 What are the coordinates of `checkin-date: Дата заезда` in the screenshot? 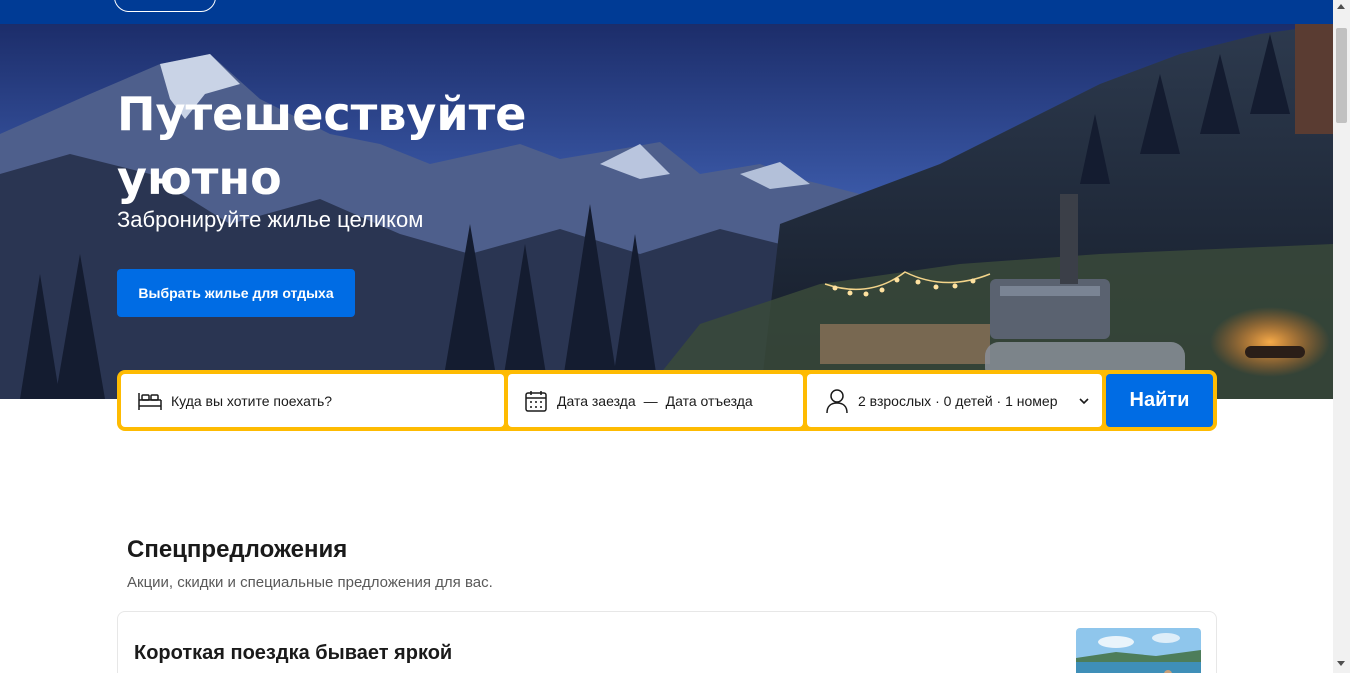 It's located at (596, 401).